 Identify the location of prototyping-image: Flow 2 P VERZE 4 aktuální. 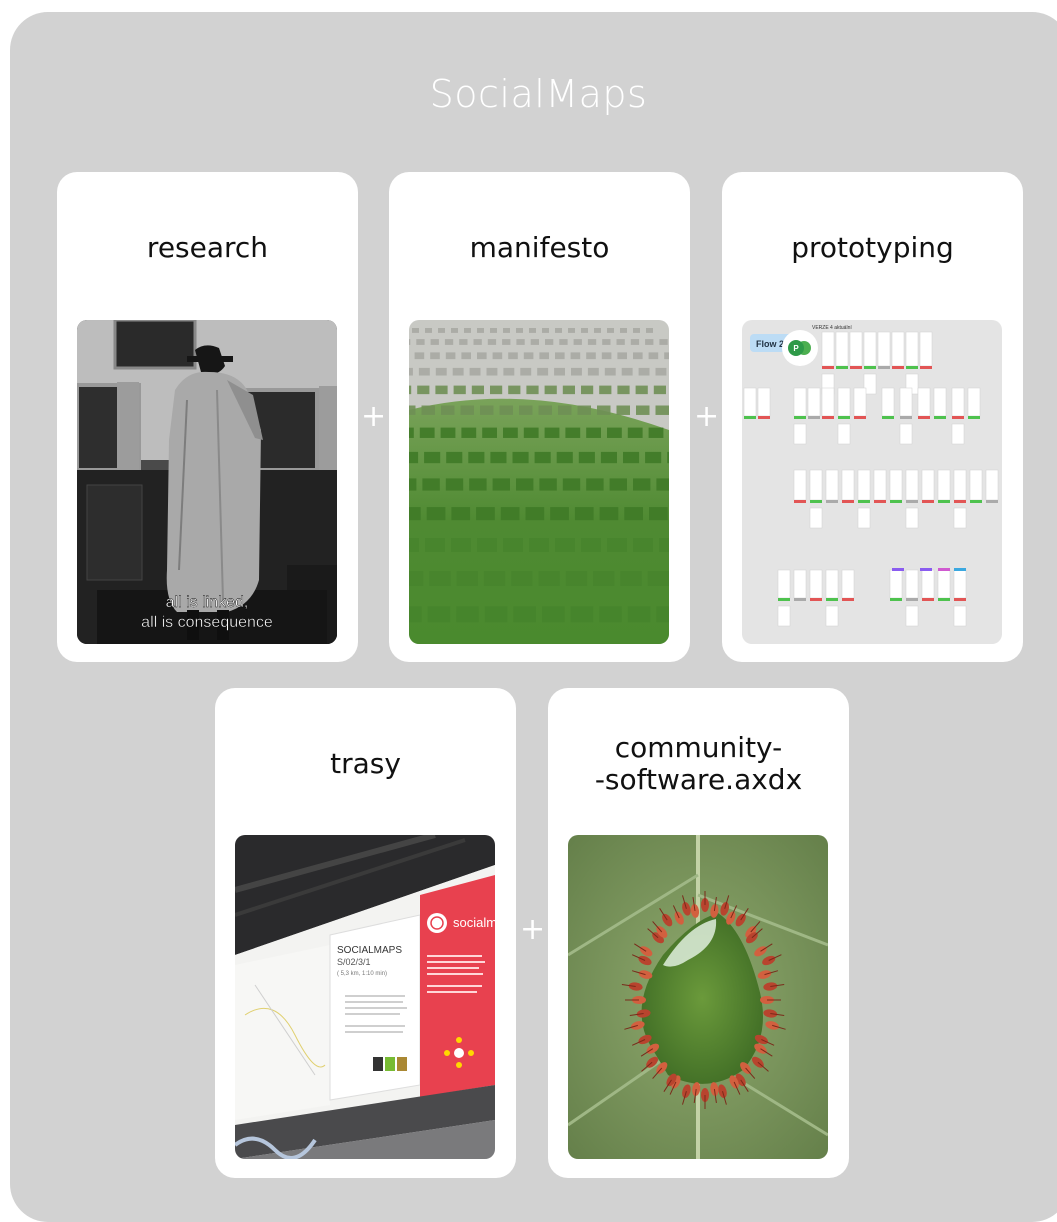
(872, 482).